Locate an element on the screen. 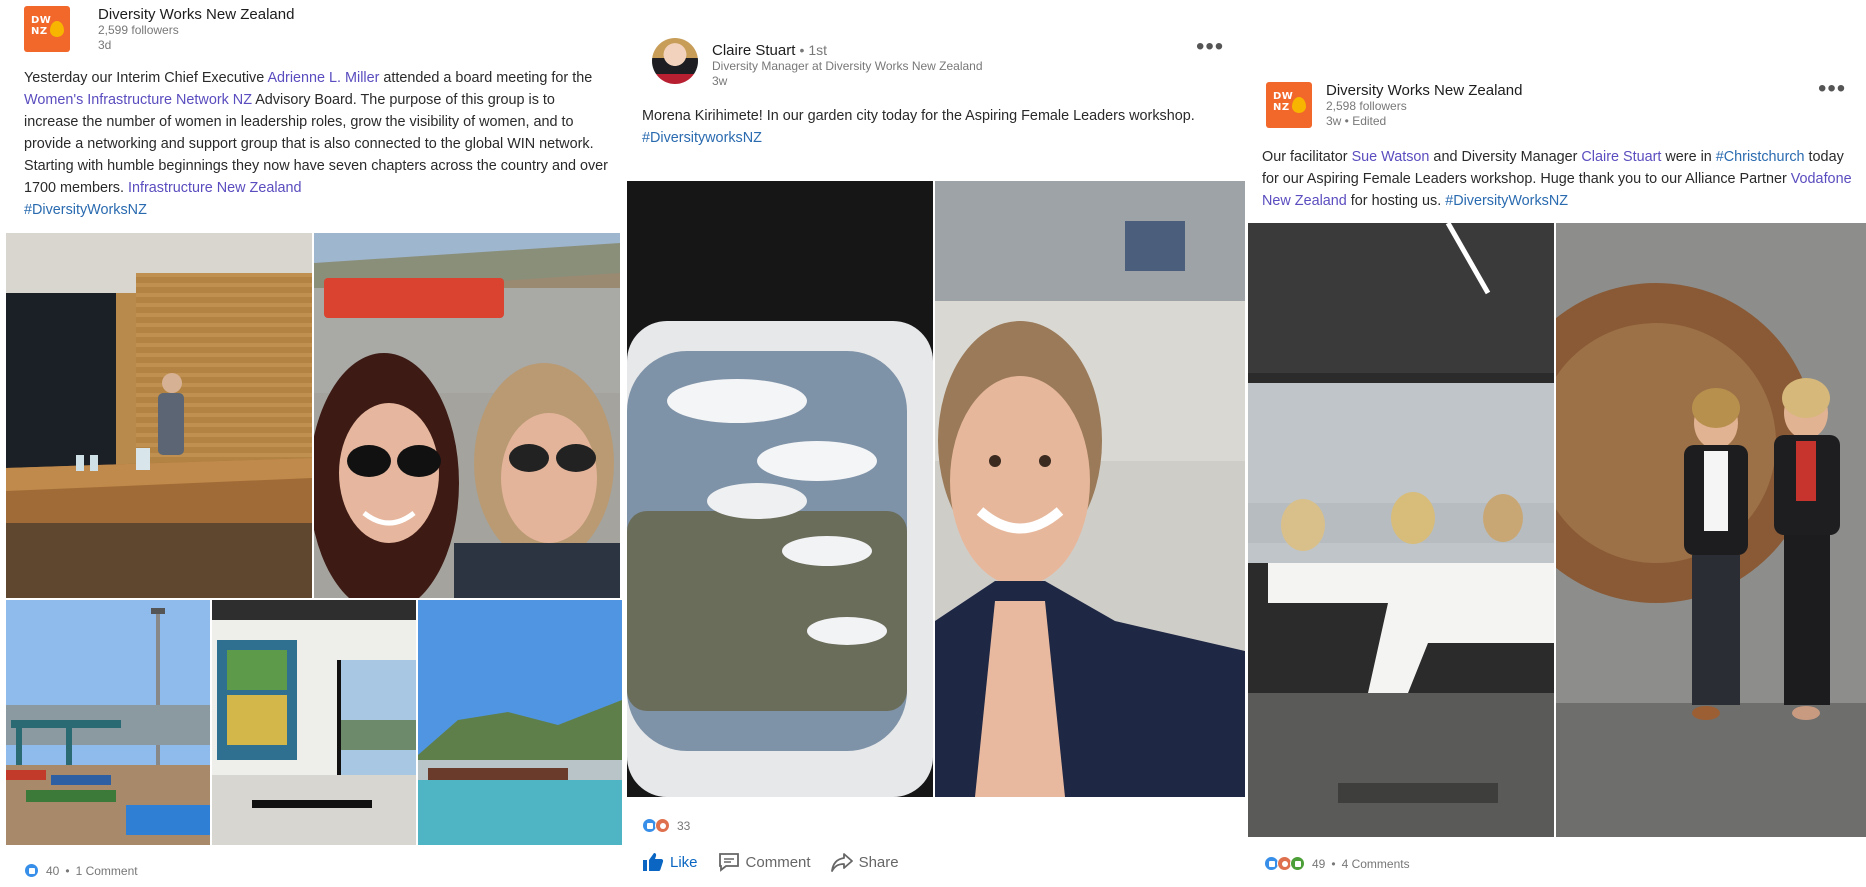 The width and height of the screenshot is (1866, 887). reactions-summary: 49 • 4 Comments is located at coordinates (1337, 863).